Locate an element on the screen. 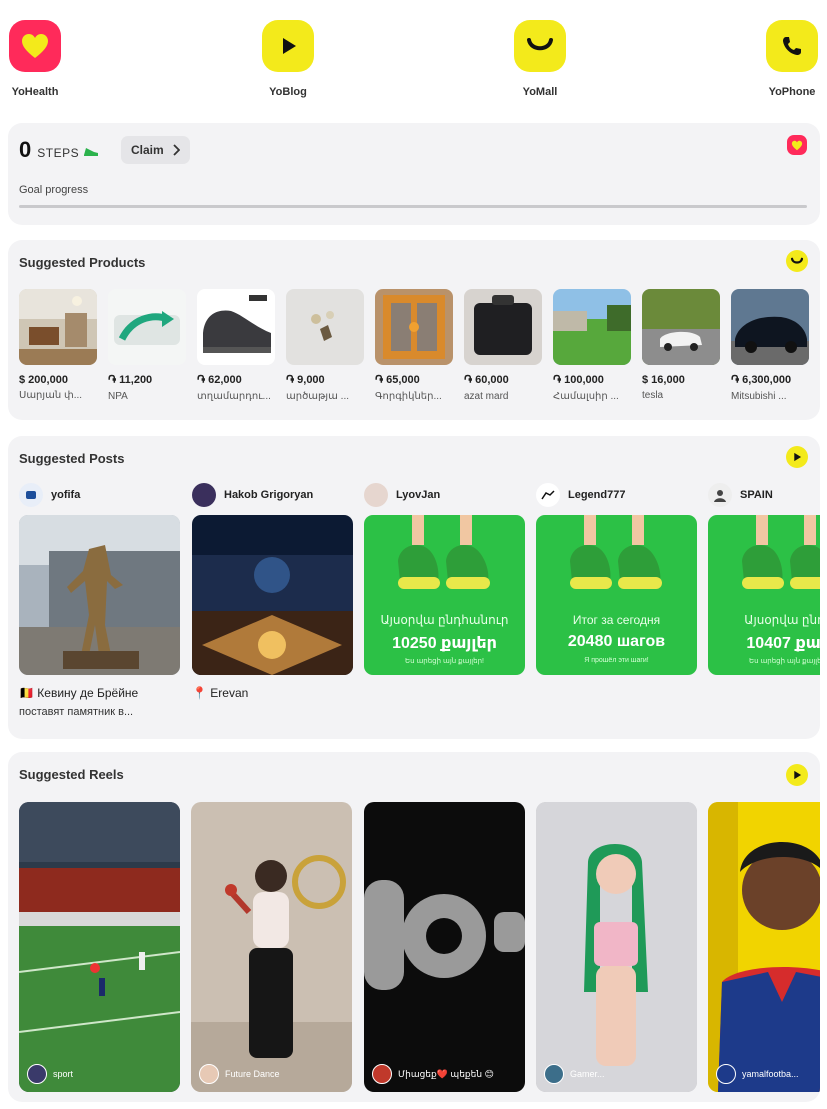 The width and height of the screenshot is (827, 1109). product-price: ֏ 6,300,000 is located at coordinates (761, 380).